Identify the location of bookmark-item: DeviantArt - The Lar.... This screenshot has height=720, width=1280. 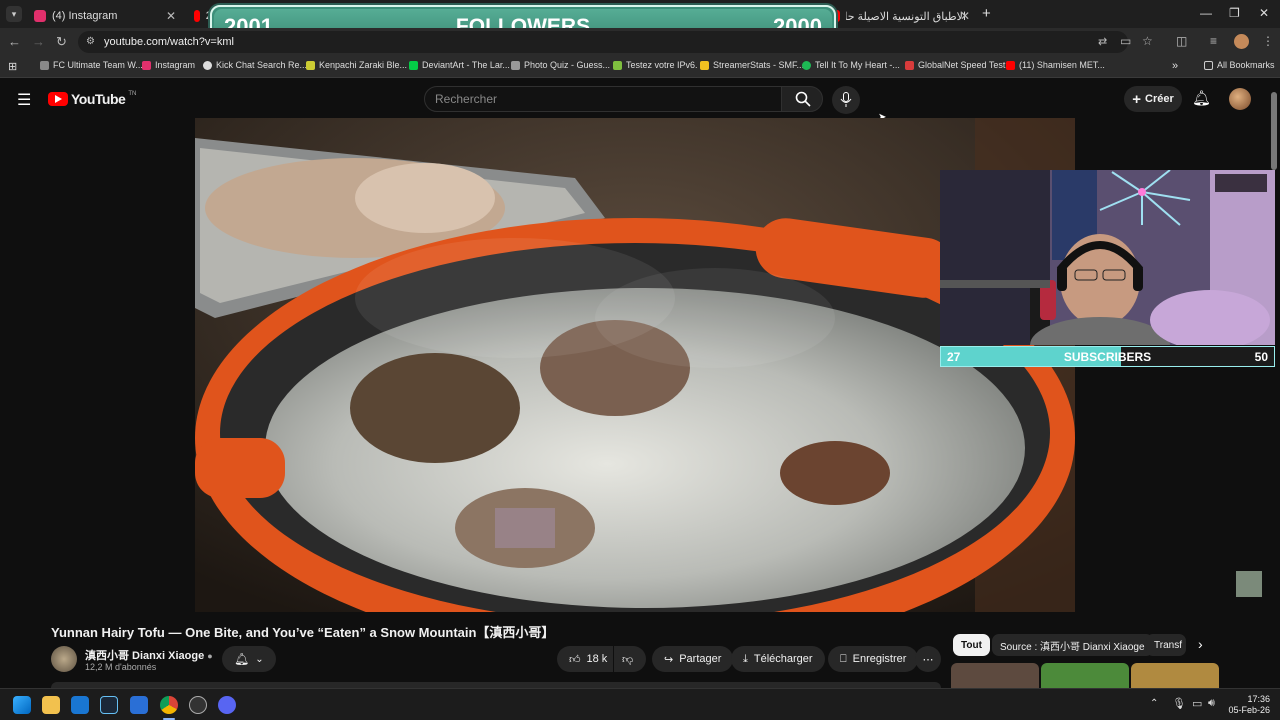
(459, 65).